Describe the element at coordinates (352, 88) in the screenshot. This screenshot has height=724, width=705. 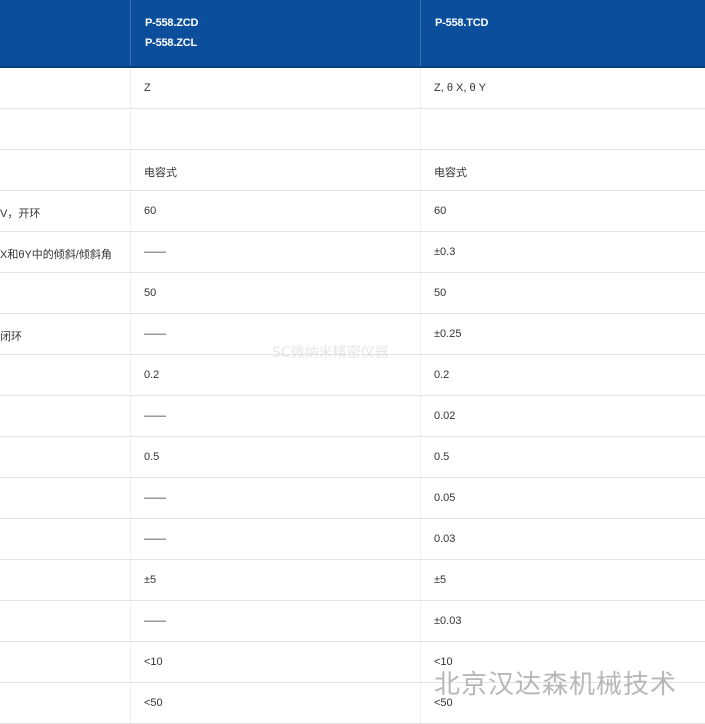
I see `table-row: Z Z, θ X, θ Y` at that location.